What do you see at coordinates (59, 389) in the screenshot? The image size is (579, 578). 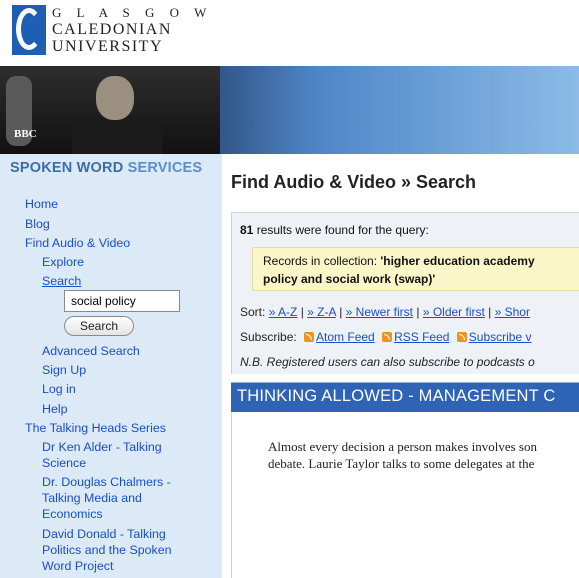 I see `nav-log-in: Log in` at bounding box center [59, 389].